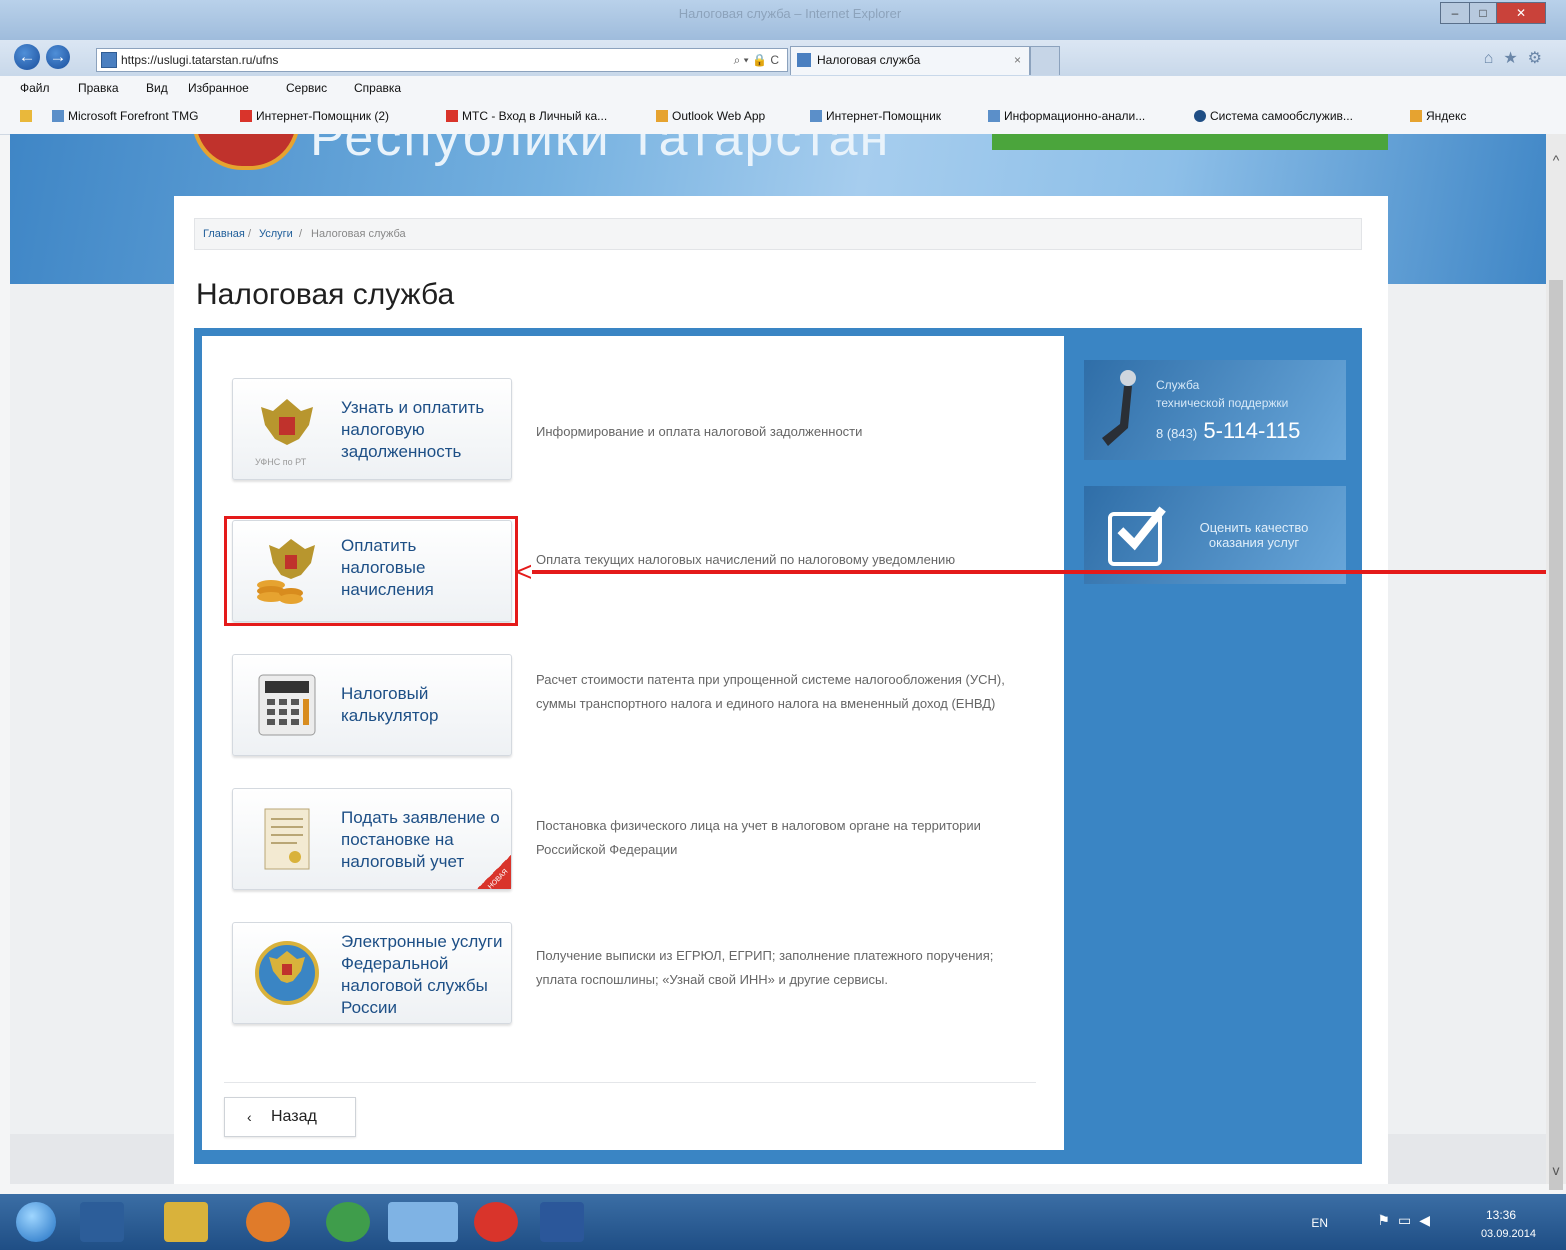 The width and height of the screenshot is (1566, 1250). I want to click on breadcrumb-home: Главная, so click(224, 234).